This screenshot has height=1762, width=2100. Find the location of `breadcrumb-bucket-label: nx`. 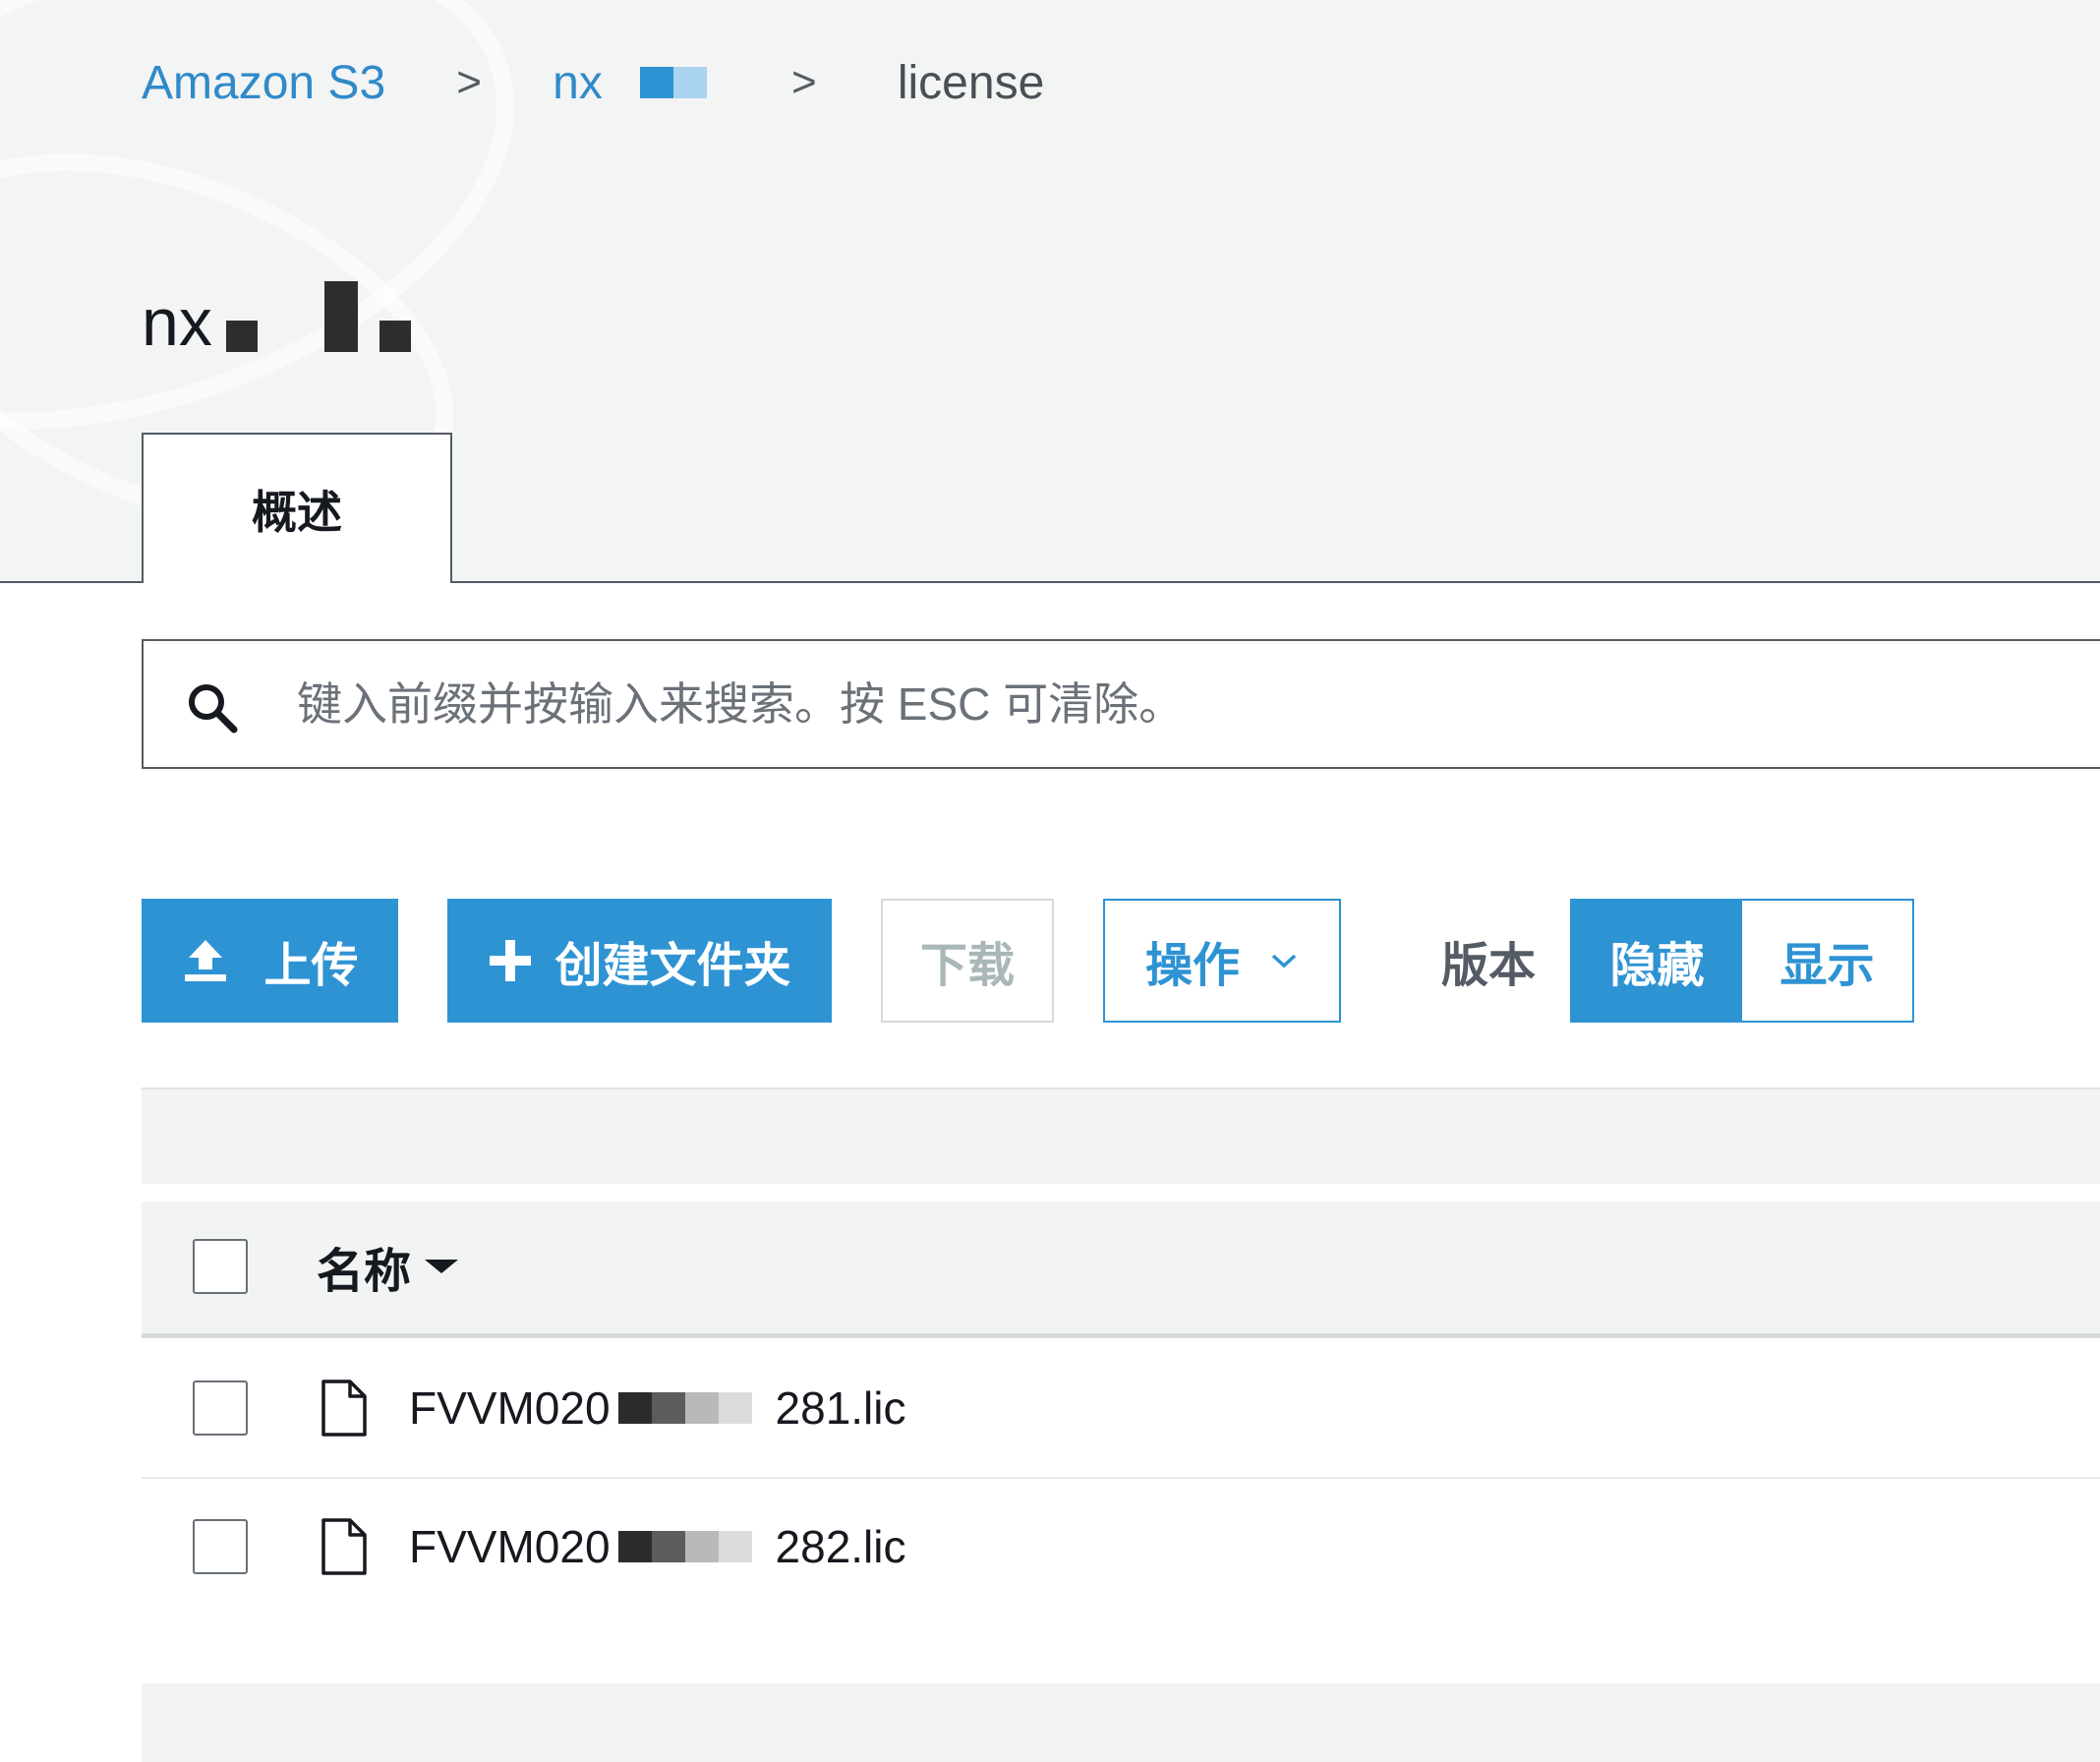

breadcrumb-bucket-label: nx is located at coordinates (578, 82).